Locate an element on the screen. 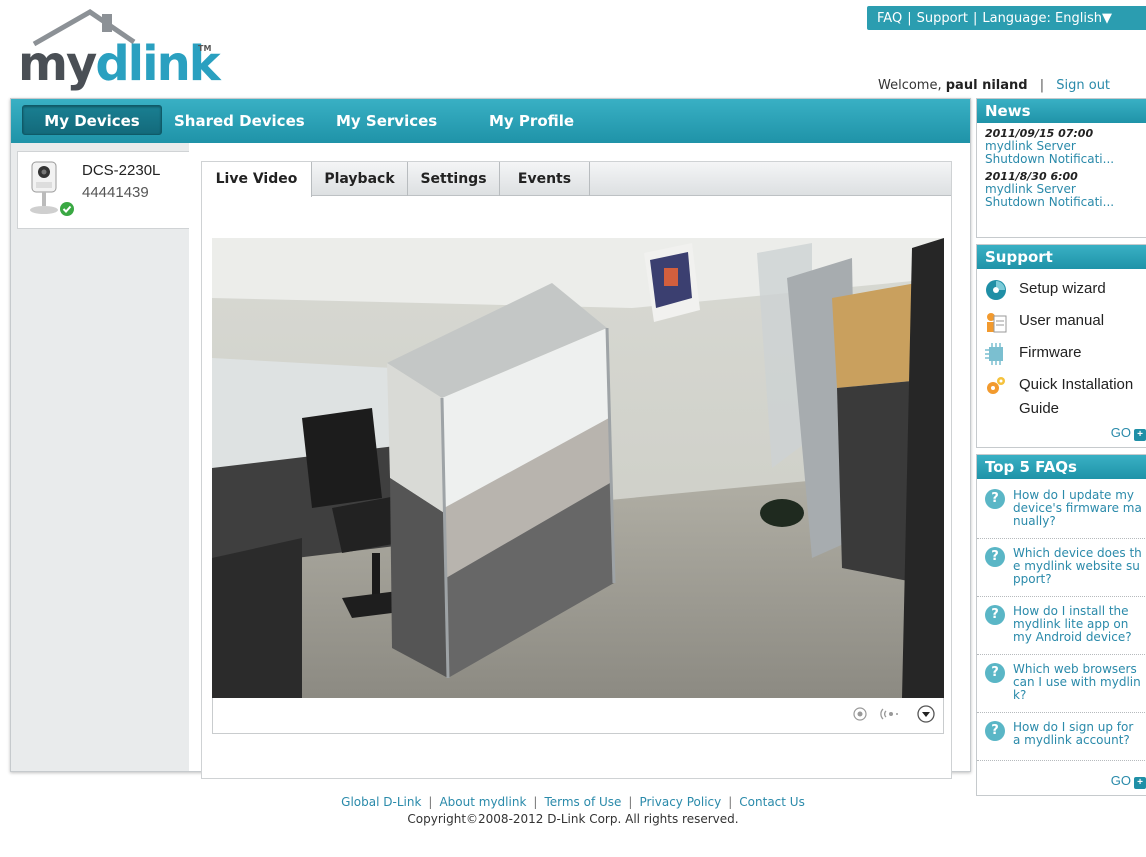 The height and width of the screenshot is (857, 1146). device-sidebar: DCS-2230L 44441439 is located at coordinates (100, 457).